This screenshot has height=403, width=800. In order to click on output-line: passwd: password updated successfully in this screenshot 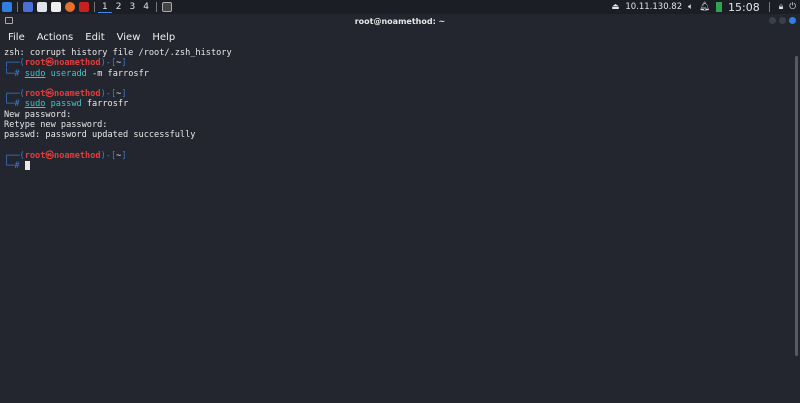, I will do `click(100, 135)`.